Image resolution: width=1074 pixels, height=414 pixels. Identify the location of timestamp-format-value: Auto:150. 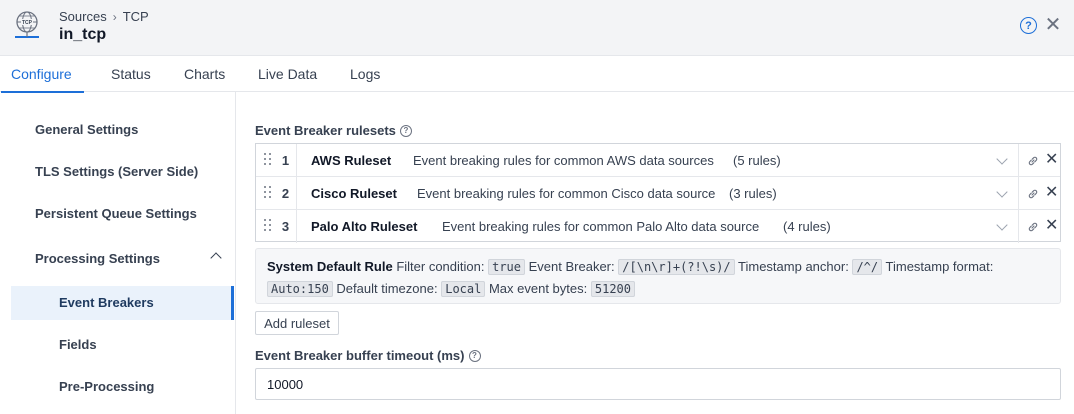
(300, 289).